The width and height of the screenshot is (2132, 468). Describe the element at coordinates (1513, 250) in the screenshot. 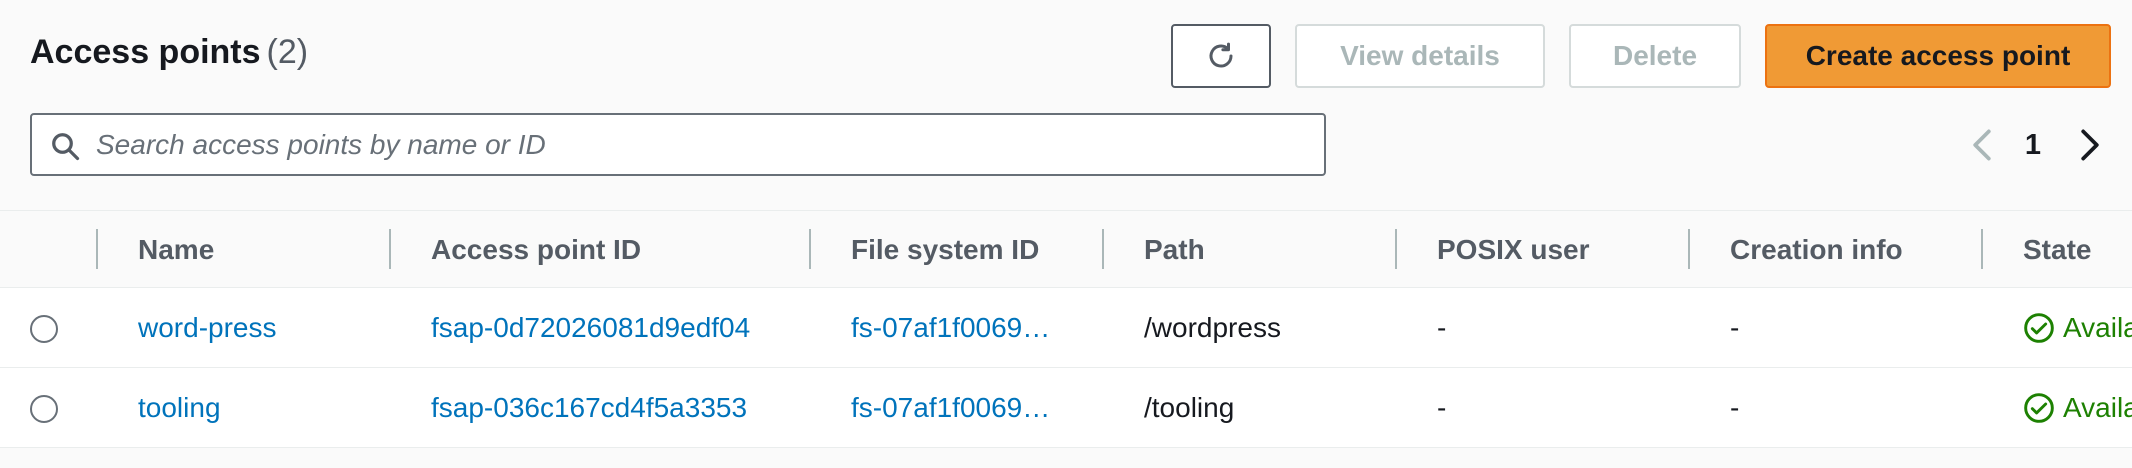

I see `column-header-posix-user: POSIX user` at that location.